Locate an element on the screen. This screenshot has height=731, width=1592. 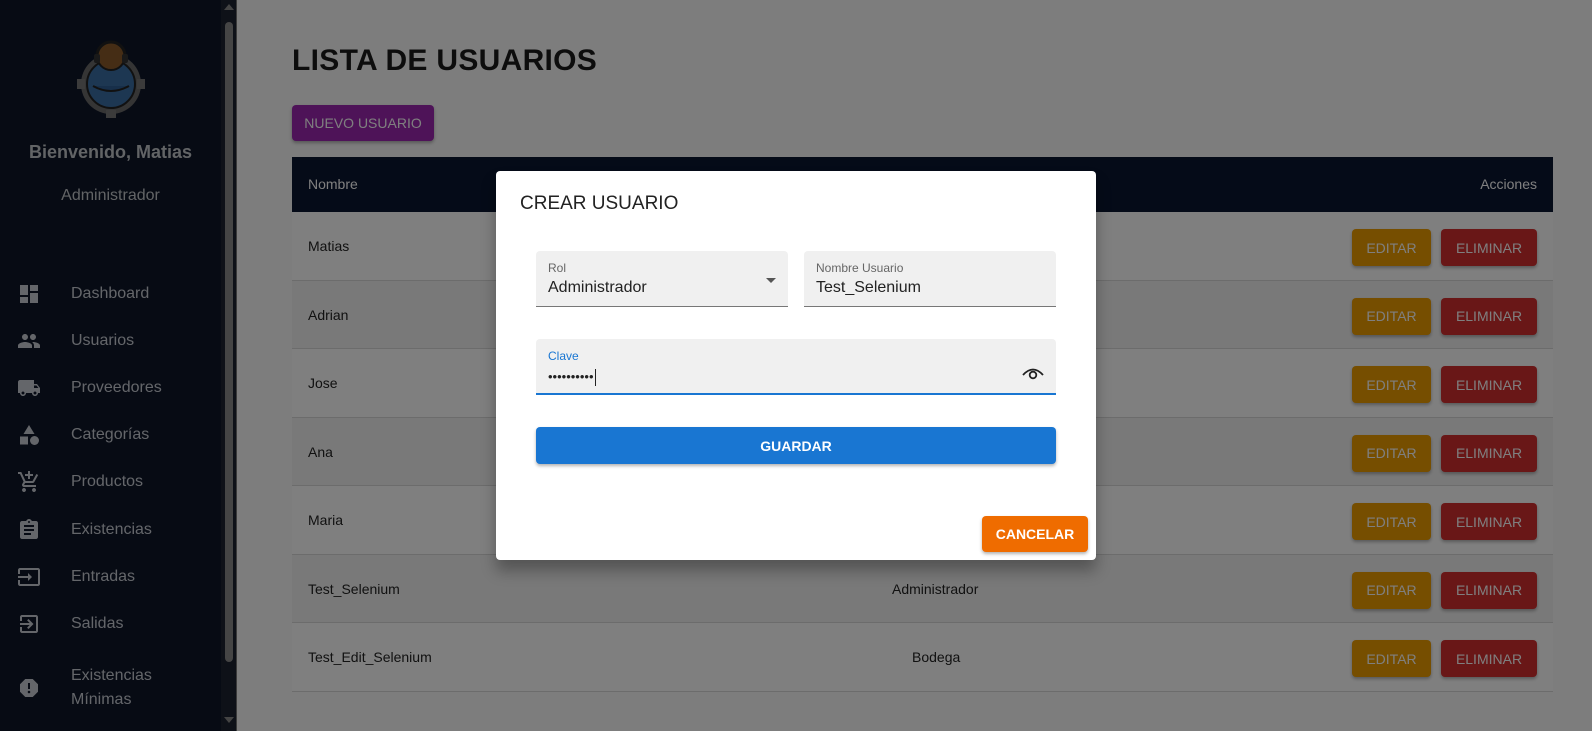
save-button: GUARDAR is located at coordinates (796, 445).